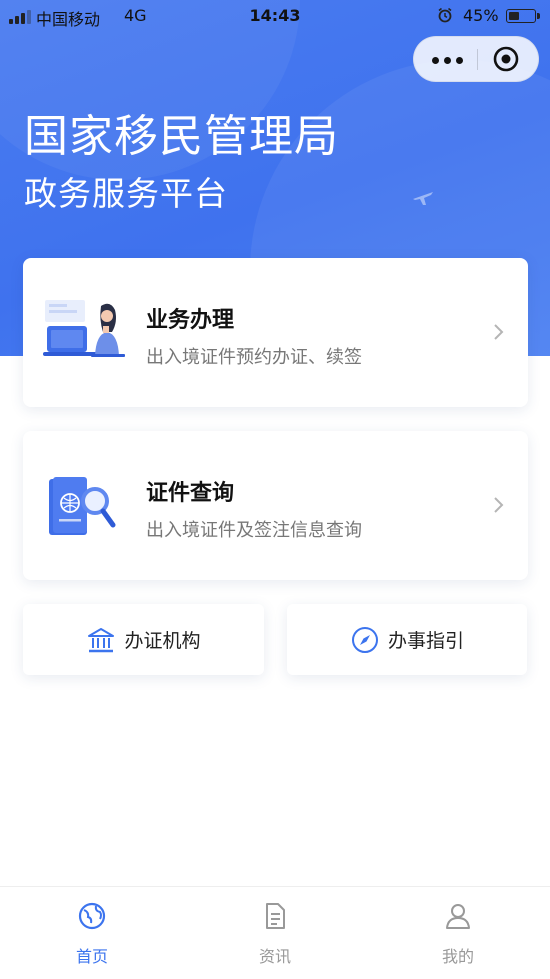  Describe the element at coordinates (91, 956) in the screenshot. I see `tab-label: 首页` at that location.